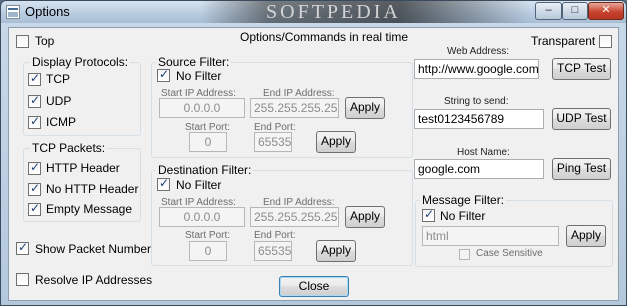  Describe the element at coordinates (294, 108) in the screenshot. I see `source-end-ip-field: 255.255.255.255` at that location.